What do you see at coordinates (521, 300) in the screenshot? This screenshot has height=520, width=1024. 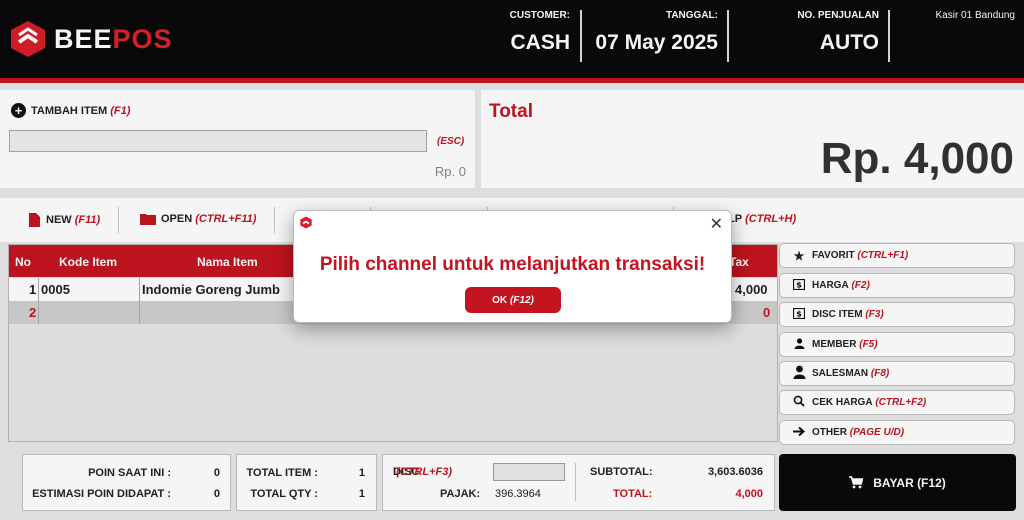 I see `ok-shortcut: (F12)` at bounding box center [521, 300].